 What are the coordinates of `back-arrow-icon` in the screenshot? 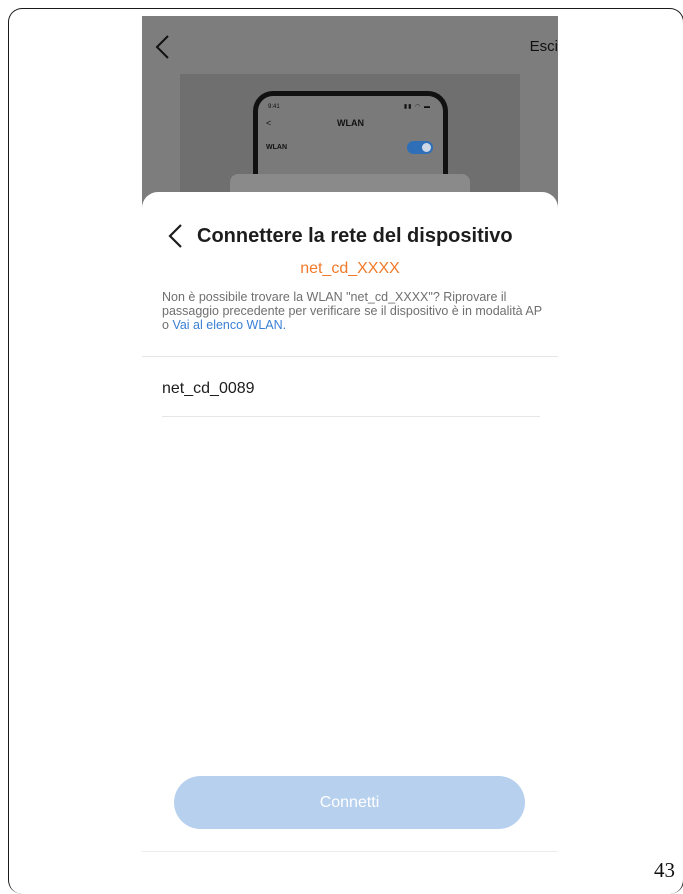 It's located at (163, 47).